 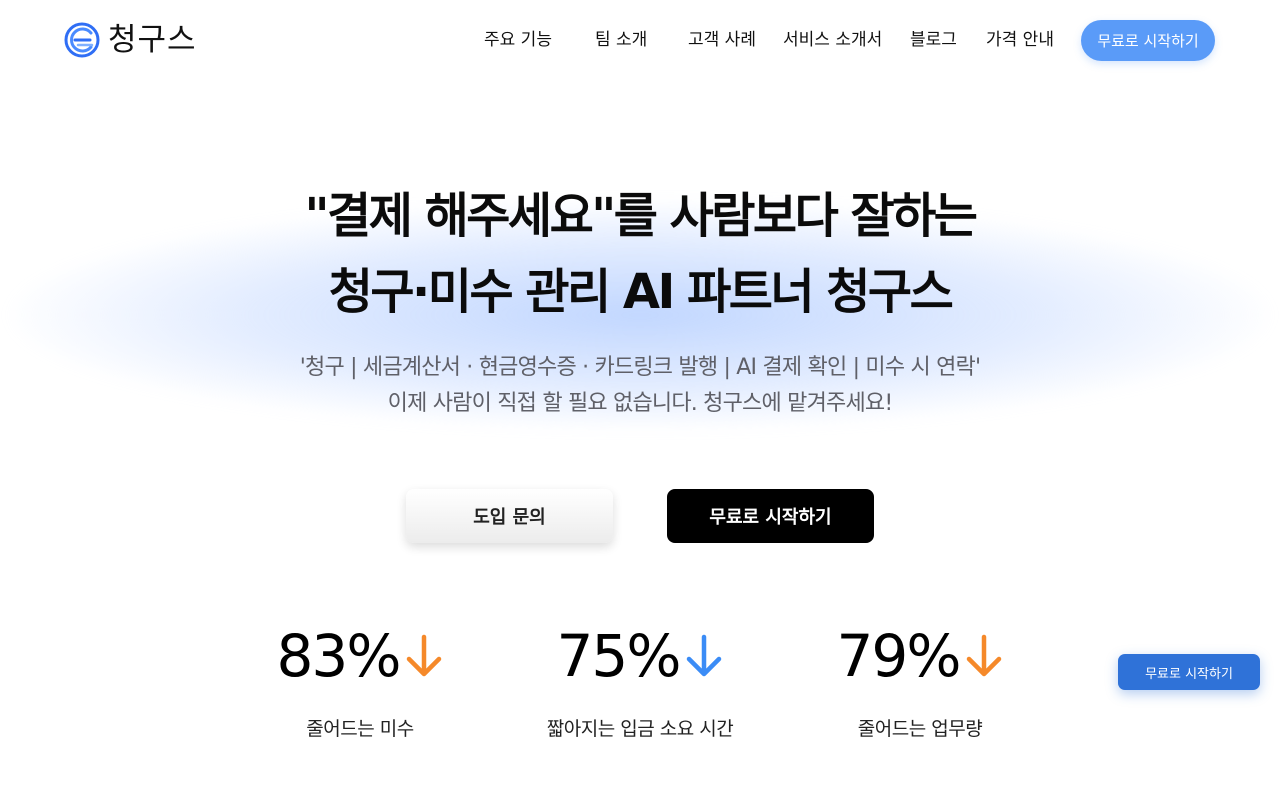 I want to click on stat-label: 줄어드는 미수, so click(x=360, y=729).